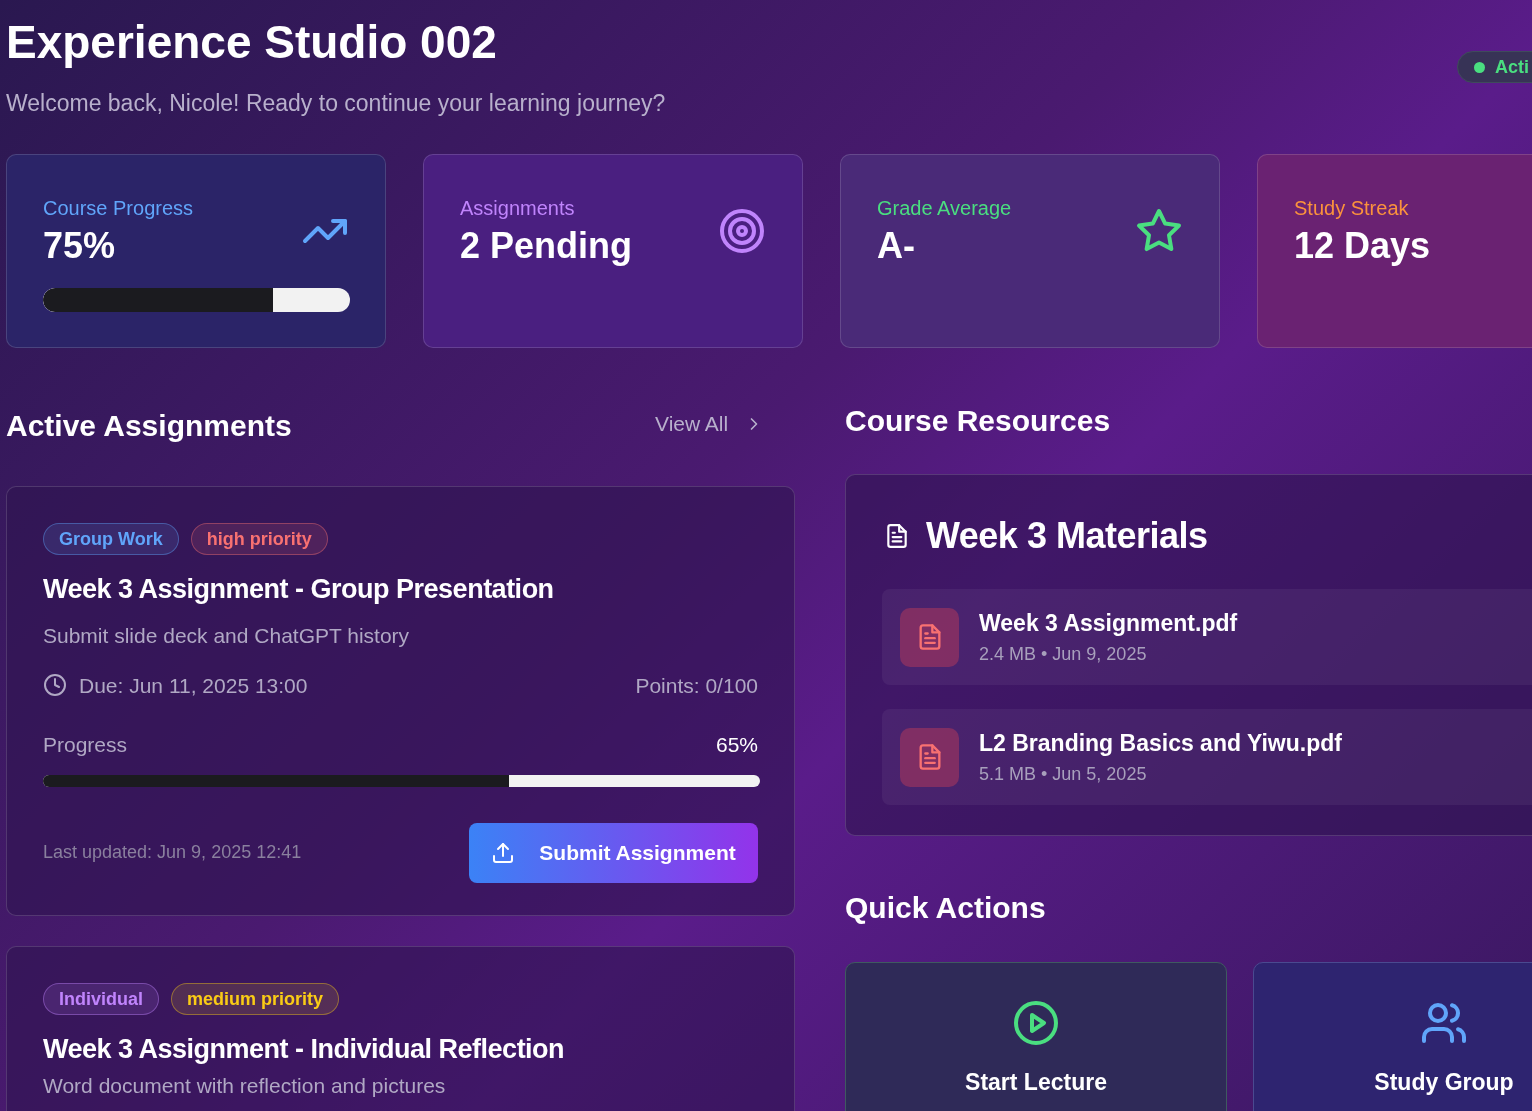 The width and height of the screenshot is (1532, 1111). I want to click on page-title: Experience Studio 002, so click(251, 42).